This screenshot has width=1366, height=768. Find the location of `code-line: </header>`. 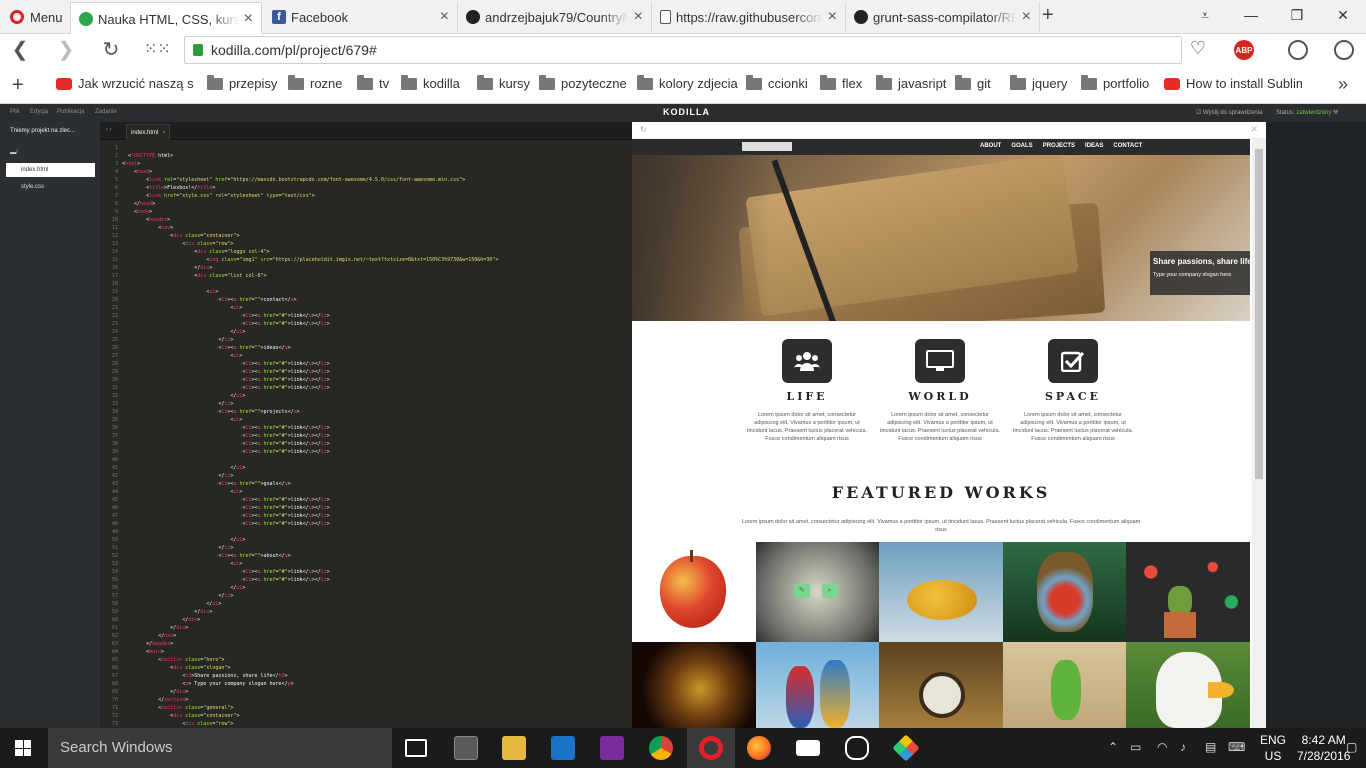

code-line: </header> is located at coordinates (377, 644).